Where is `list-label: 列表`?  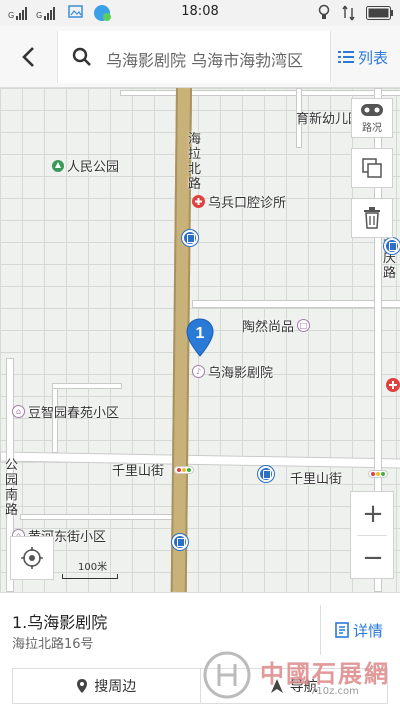 list-label: 列表 is located at coordinates (373, 57).